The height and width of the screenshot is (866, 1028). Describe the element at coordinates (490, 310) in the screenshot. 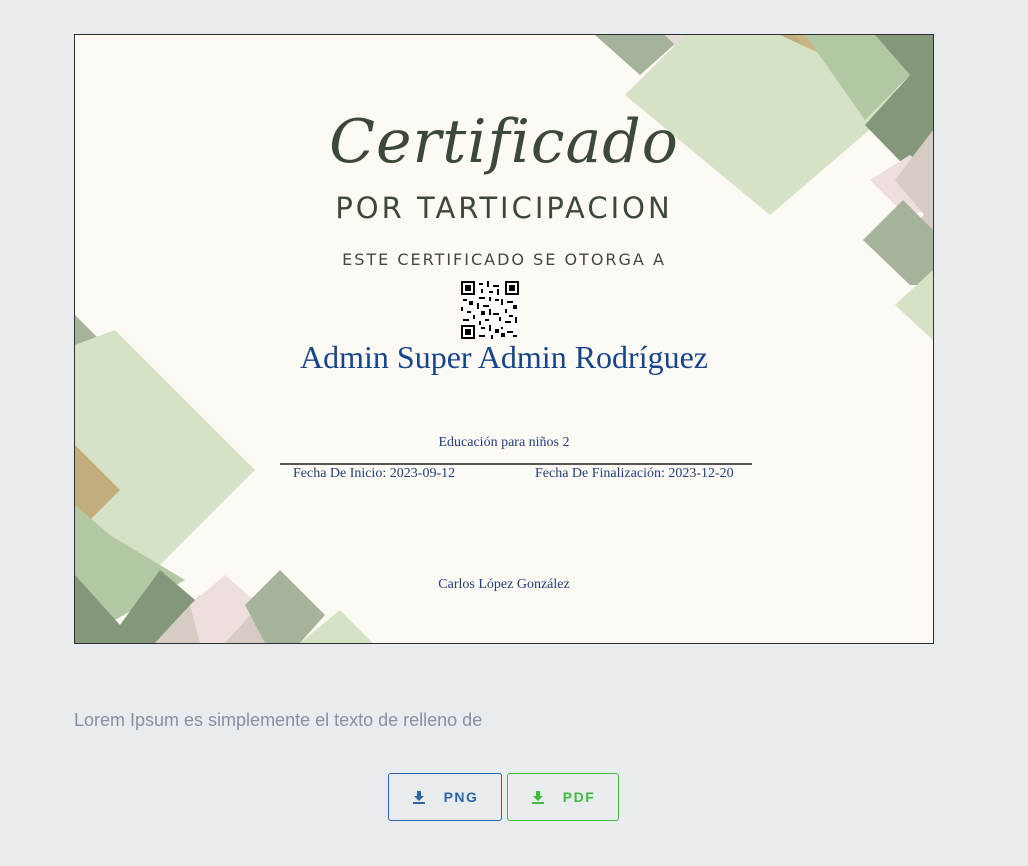

I see `qr-code` at that location.